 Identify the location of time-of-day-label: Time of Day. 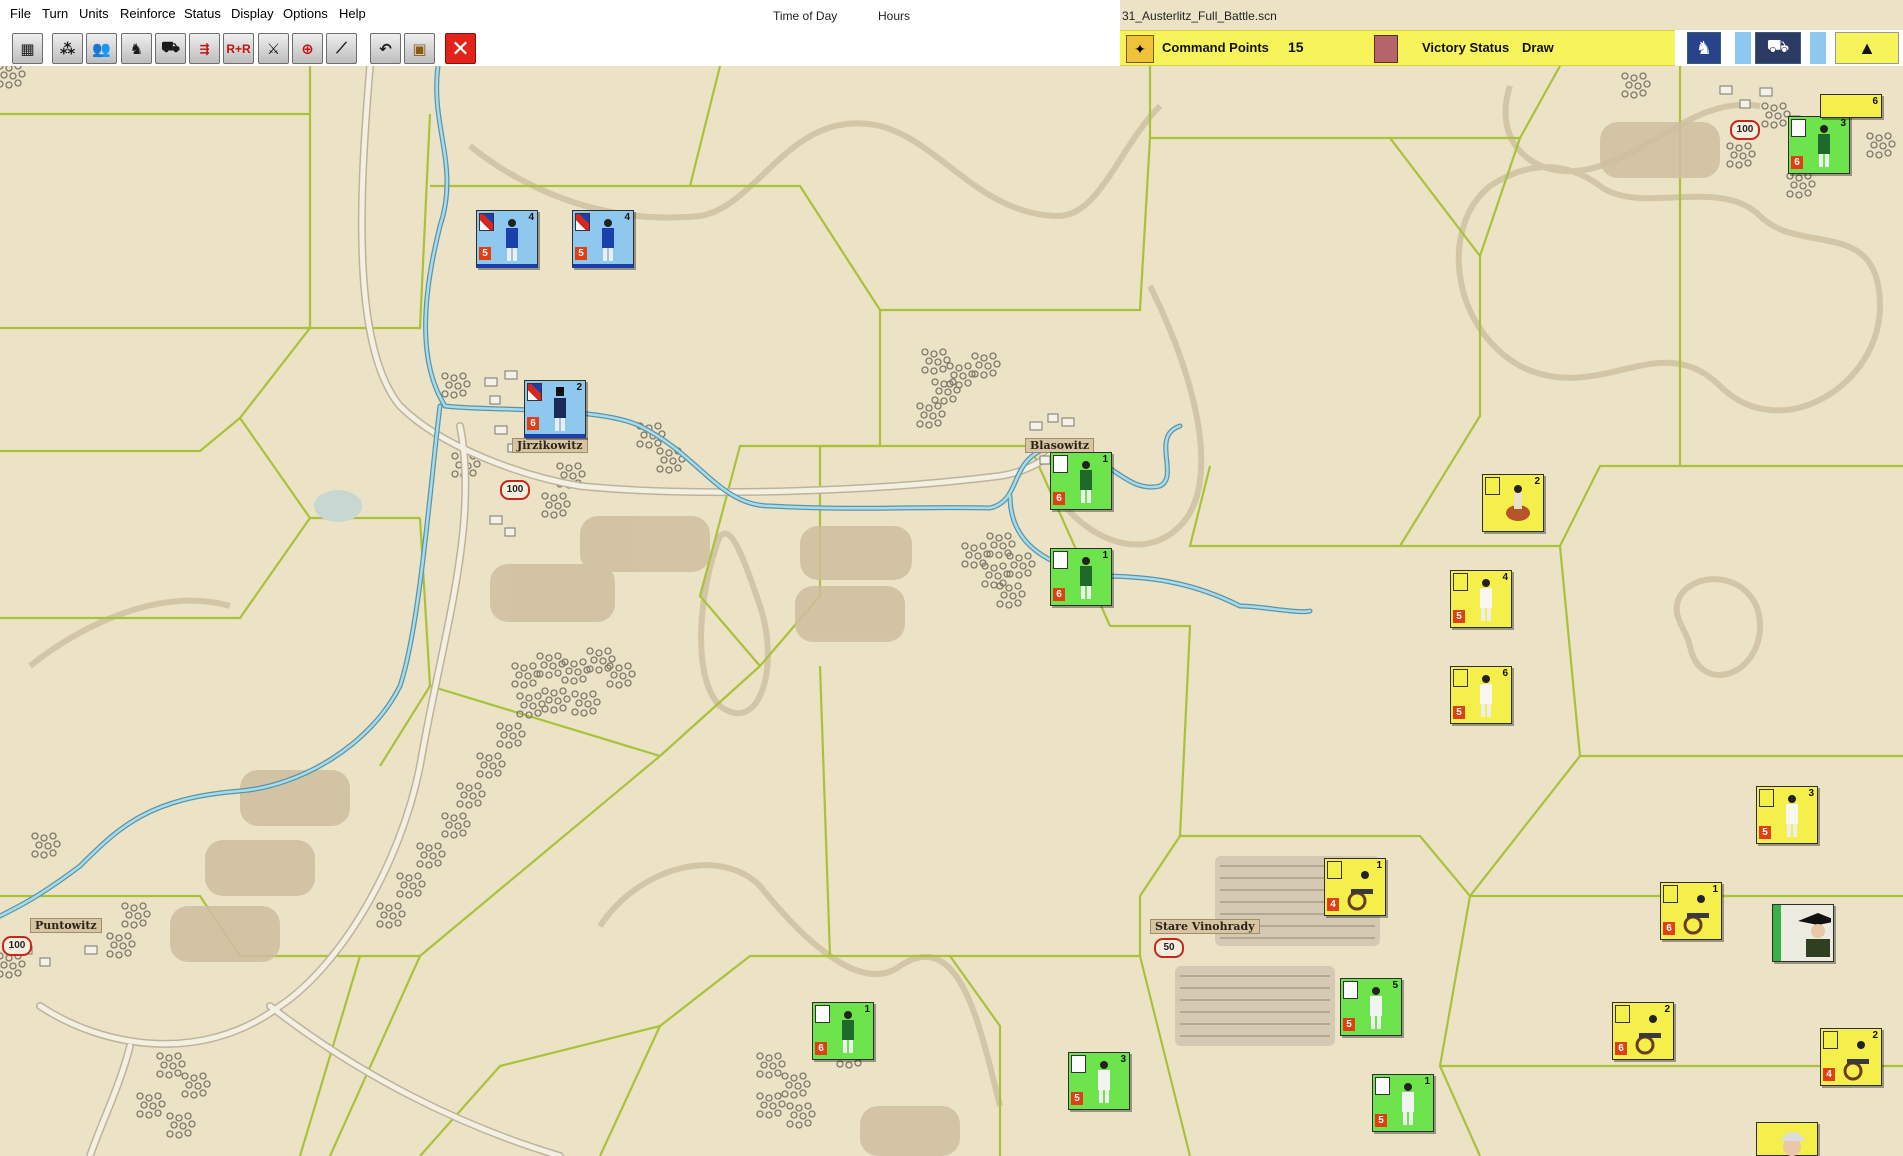
(805, 16).